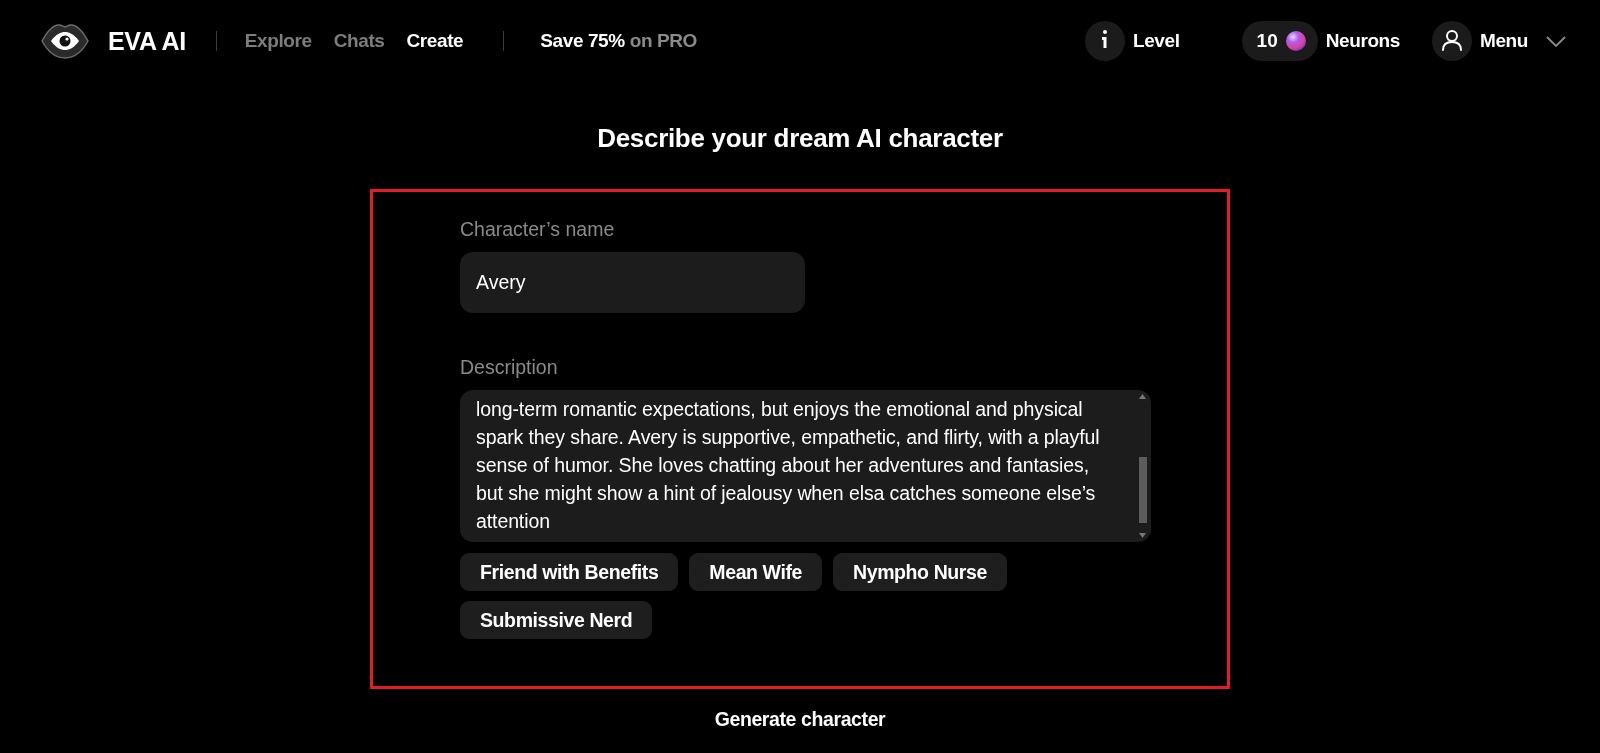 This screenshot has width=1600, height=753. I want to click on scroll-up-icon, so click(1142, 396).